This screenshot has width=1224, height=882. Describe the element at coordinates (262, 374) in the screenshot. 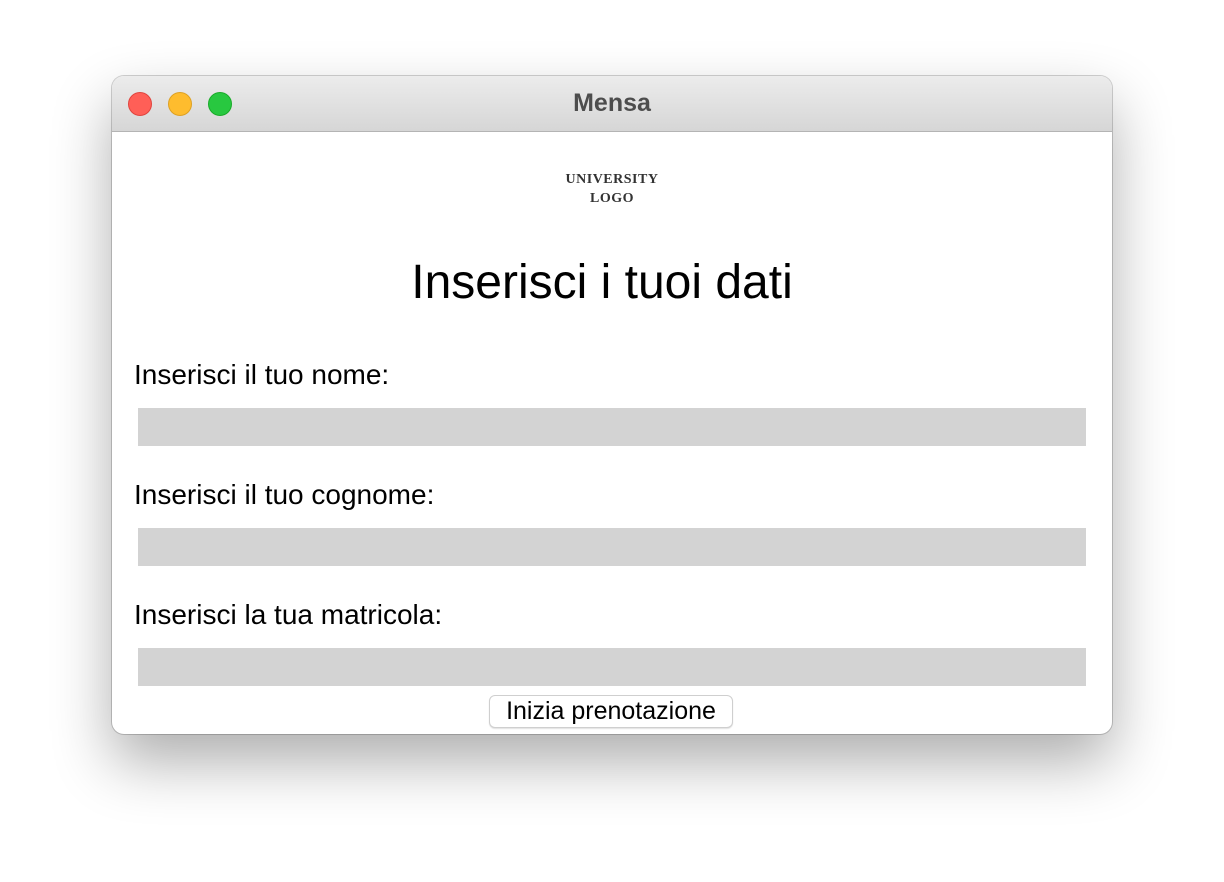

I see `nome-label: Inserisci il tuo nome:` at that location.